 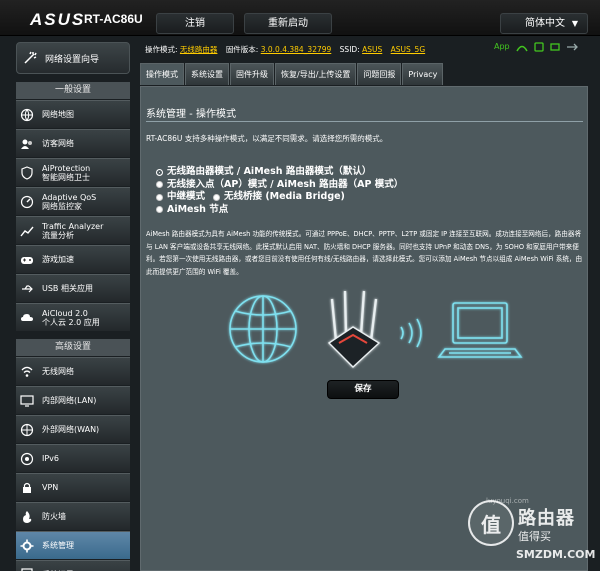 What do you see at coordinates (27, 401) in the screenshot?
I see `lan-icon` at bounding box center [27, 401].